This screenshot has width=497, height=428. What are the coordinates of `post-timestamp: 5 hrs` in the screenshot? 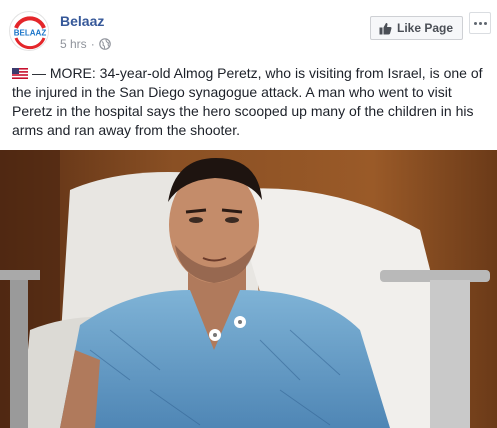 It's located at (73, 44).